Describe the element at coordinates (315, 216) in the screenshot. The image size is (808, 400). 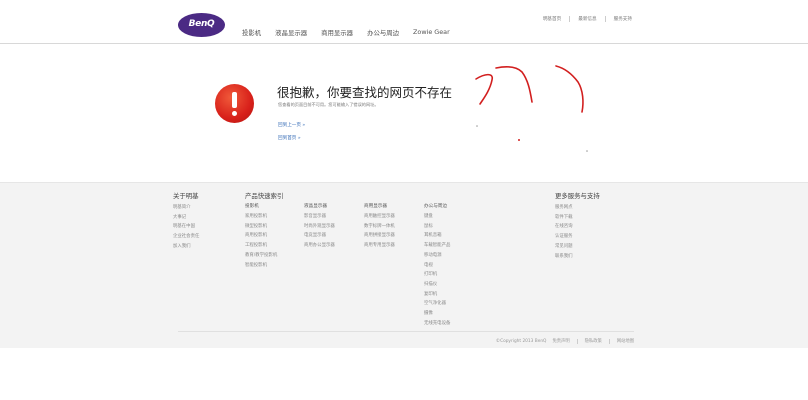
I see `footer-link: 影音显示器` at that location.